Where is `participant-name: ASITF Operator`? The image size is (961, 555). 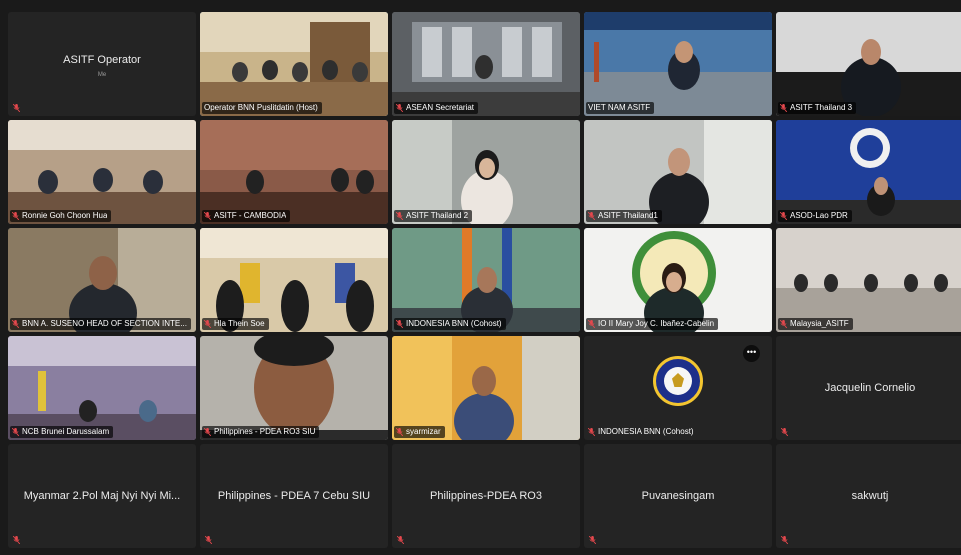
participant-name: ASITF Operator is located at coordinates (102, 59).